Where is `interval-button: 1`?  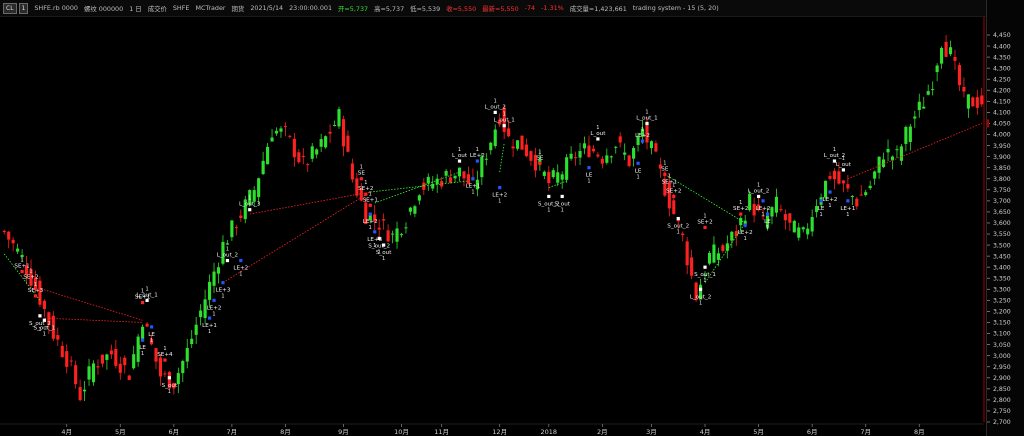
interval-button: 1 is located at coordinates (23, 8).